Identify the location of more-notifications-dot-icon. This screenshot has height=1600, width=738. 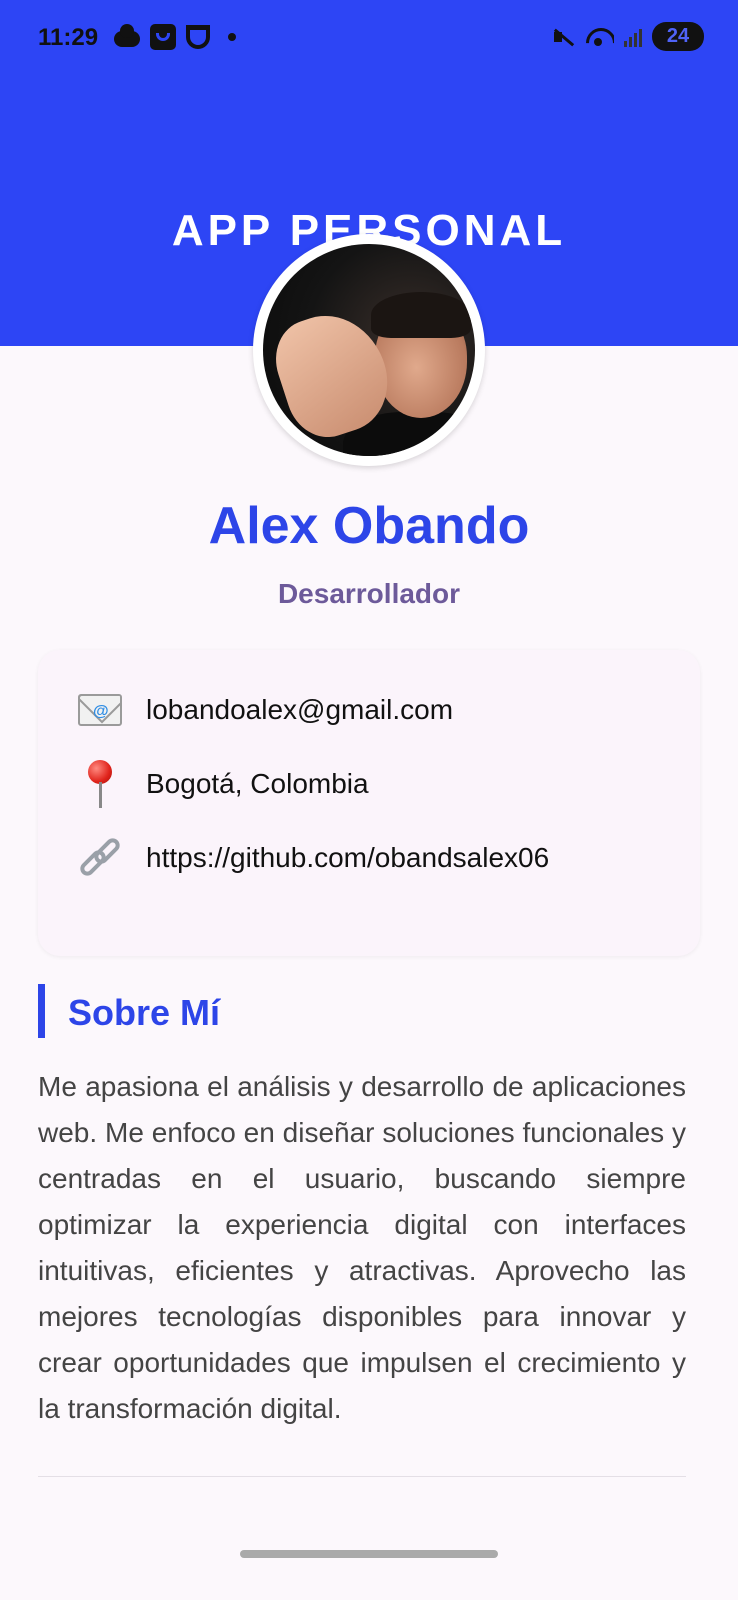
(232, 37).